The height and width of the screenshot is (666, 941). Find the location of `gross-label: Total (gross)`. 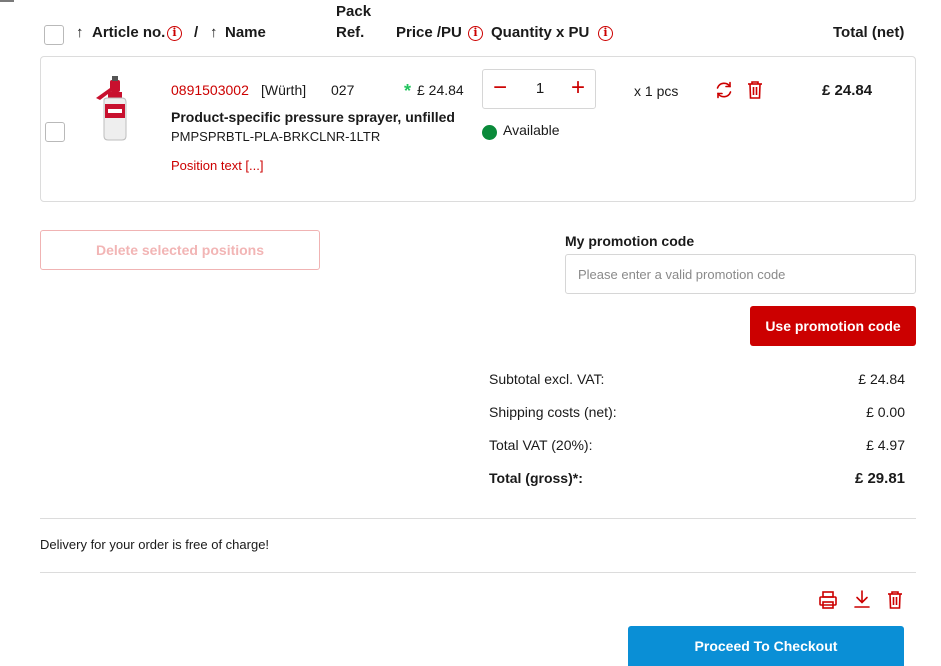

gross-label: Total (gross) is located at coordinates (531, 478).